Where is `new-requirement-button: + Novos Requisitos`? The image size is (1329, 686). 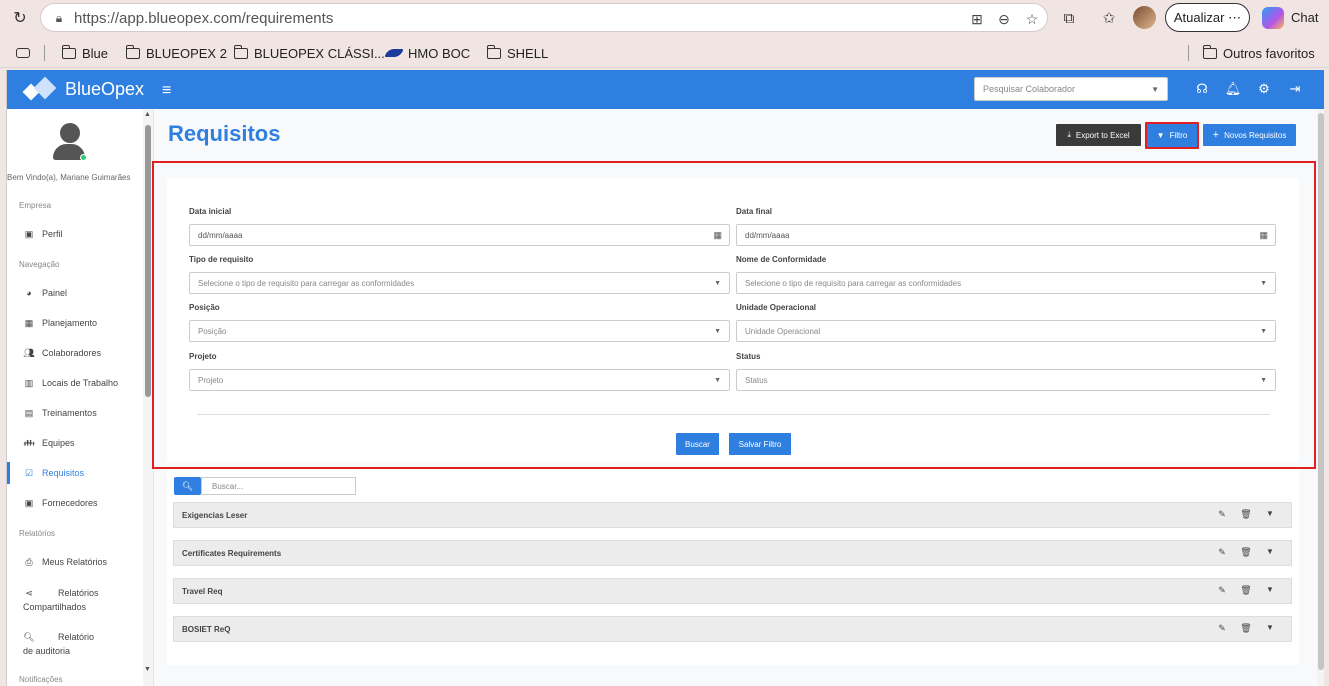
new-requirement-button: + Novos Requisitos is located at coordinates (1249, 135).